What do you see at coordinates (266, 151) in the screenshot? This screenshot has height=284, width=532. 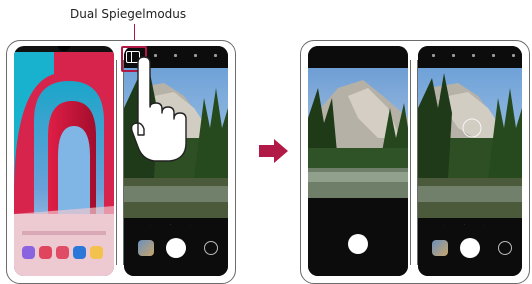 I see `arrow-body` at bounding box center [266, 151].